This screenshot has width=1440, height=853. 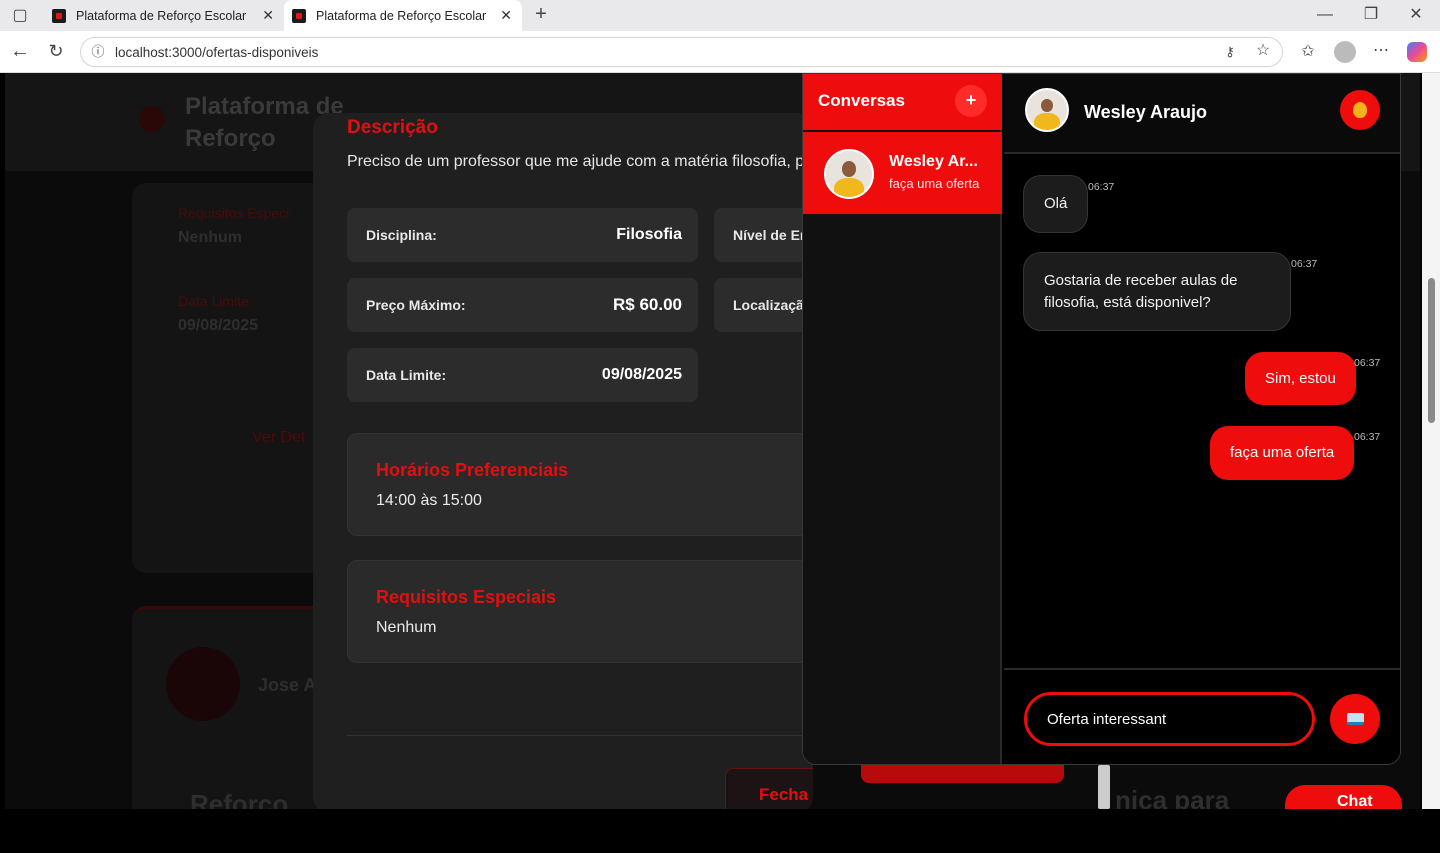 I want to click on profile-avatar-icon, so click(x=1345, y=52).